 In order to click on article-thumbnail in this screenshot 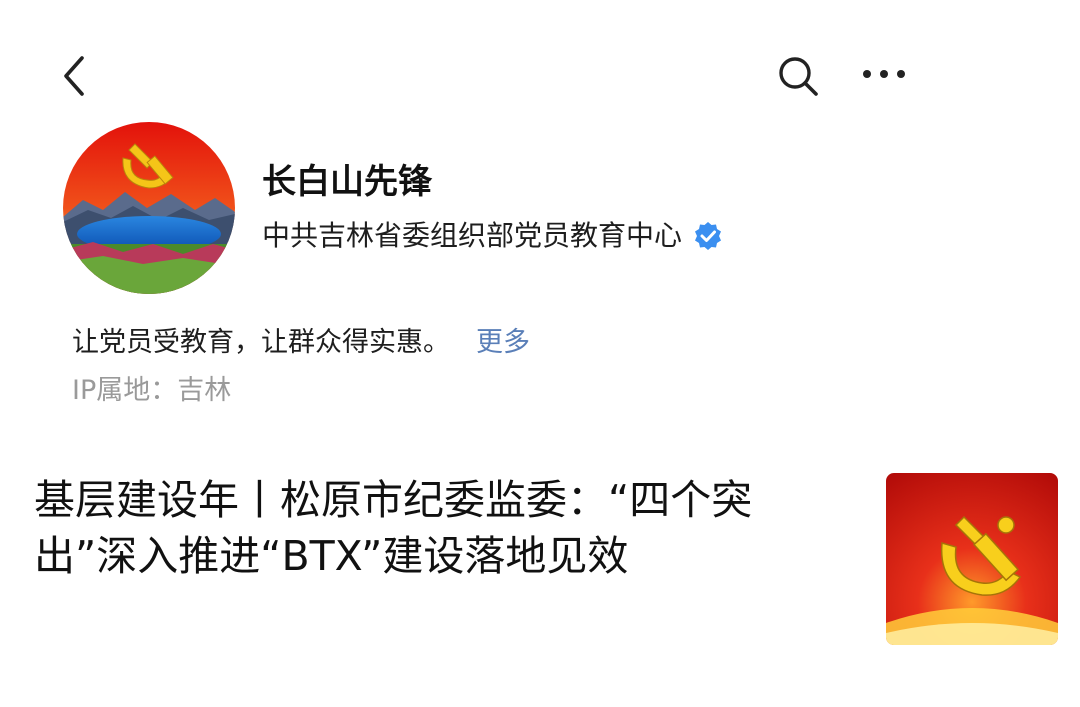, I will do `click(972, 559)`.